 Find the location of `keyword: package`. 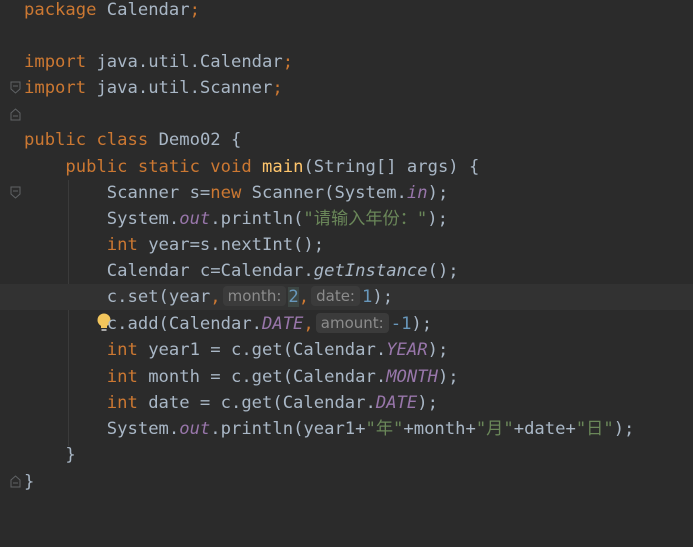

keyword: package is located at coordinates (60, 10).